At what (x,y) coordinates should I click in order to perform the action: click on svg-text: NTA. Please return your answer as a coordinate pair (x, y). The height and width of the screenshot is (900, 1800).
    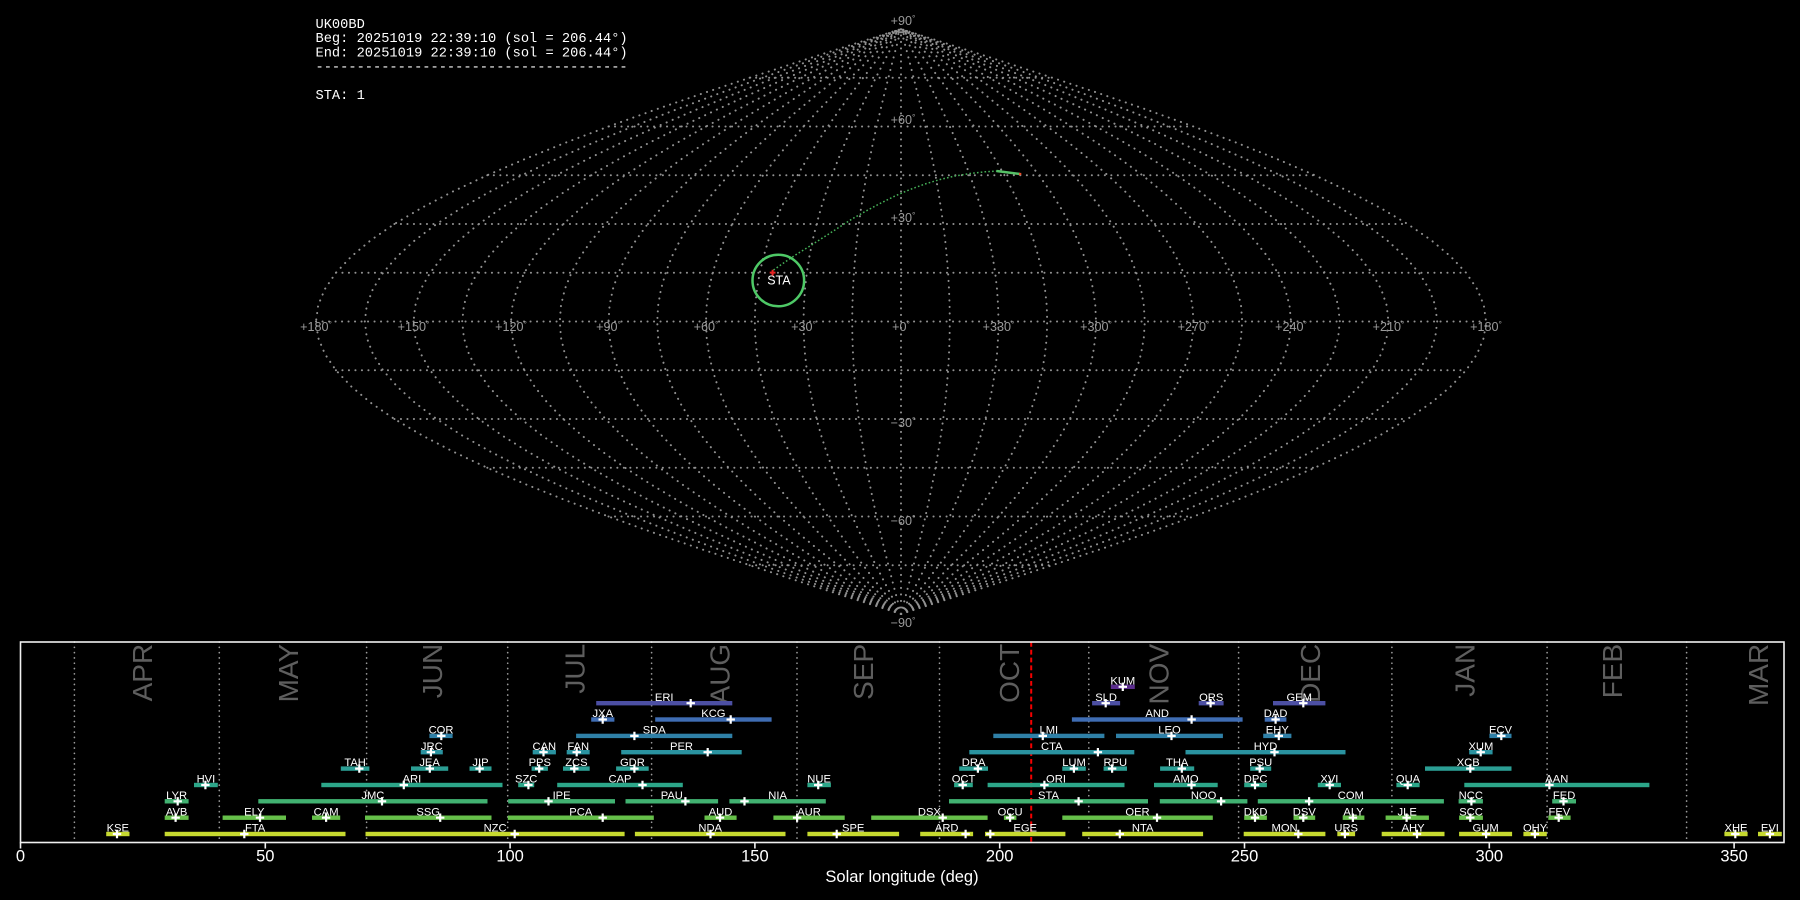
    Looking at the image, I should click on (1143, 829).